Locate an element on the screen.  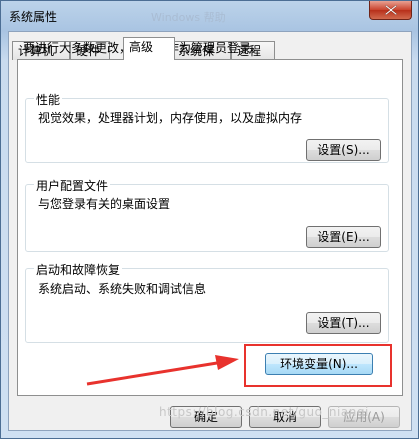
watermark-text: https://blog.csdn.net/guo_nianqi is located at coordinates (264, 412).